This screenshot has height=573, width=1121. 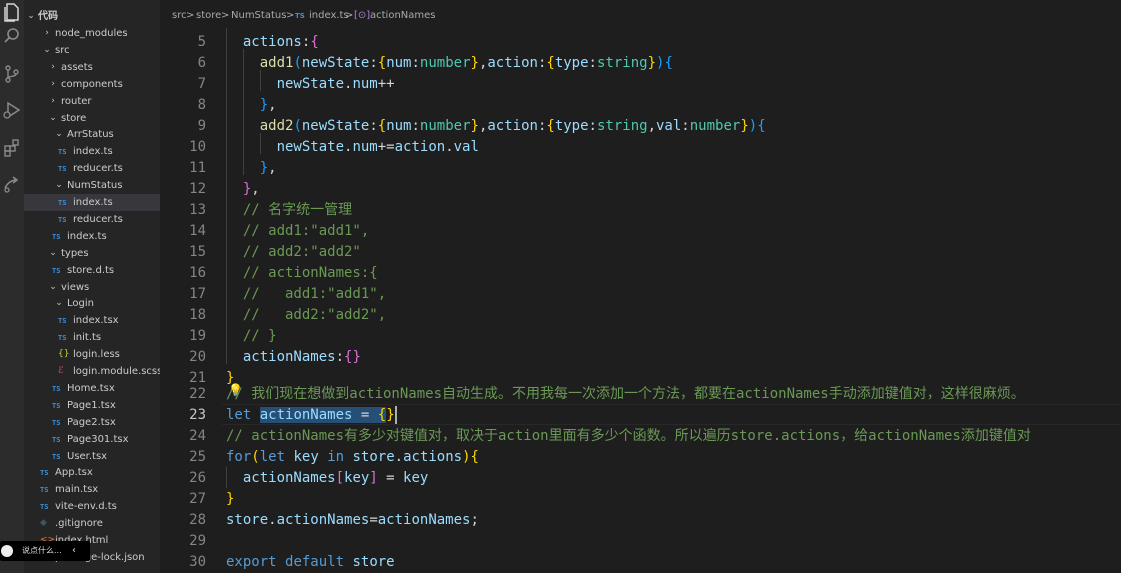 What do you see at coordinates (197, 315) in the screenshot?
I see `line-number: 18` at bounding box center [197, 315].